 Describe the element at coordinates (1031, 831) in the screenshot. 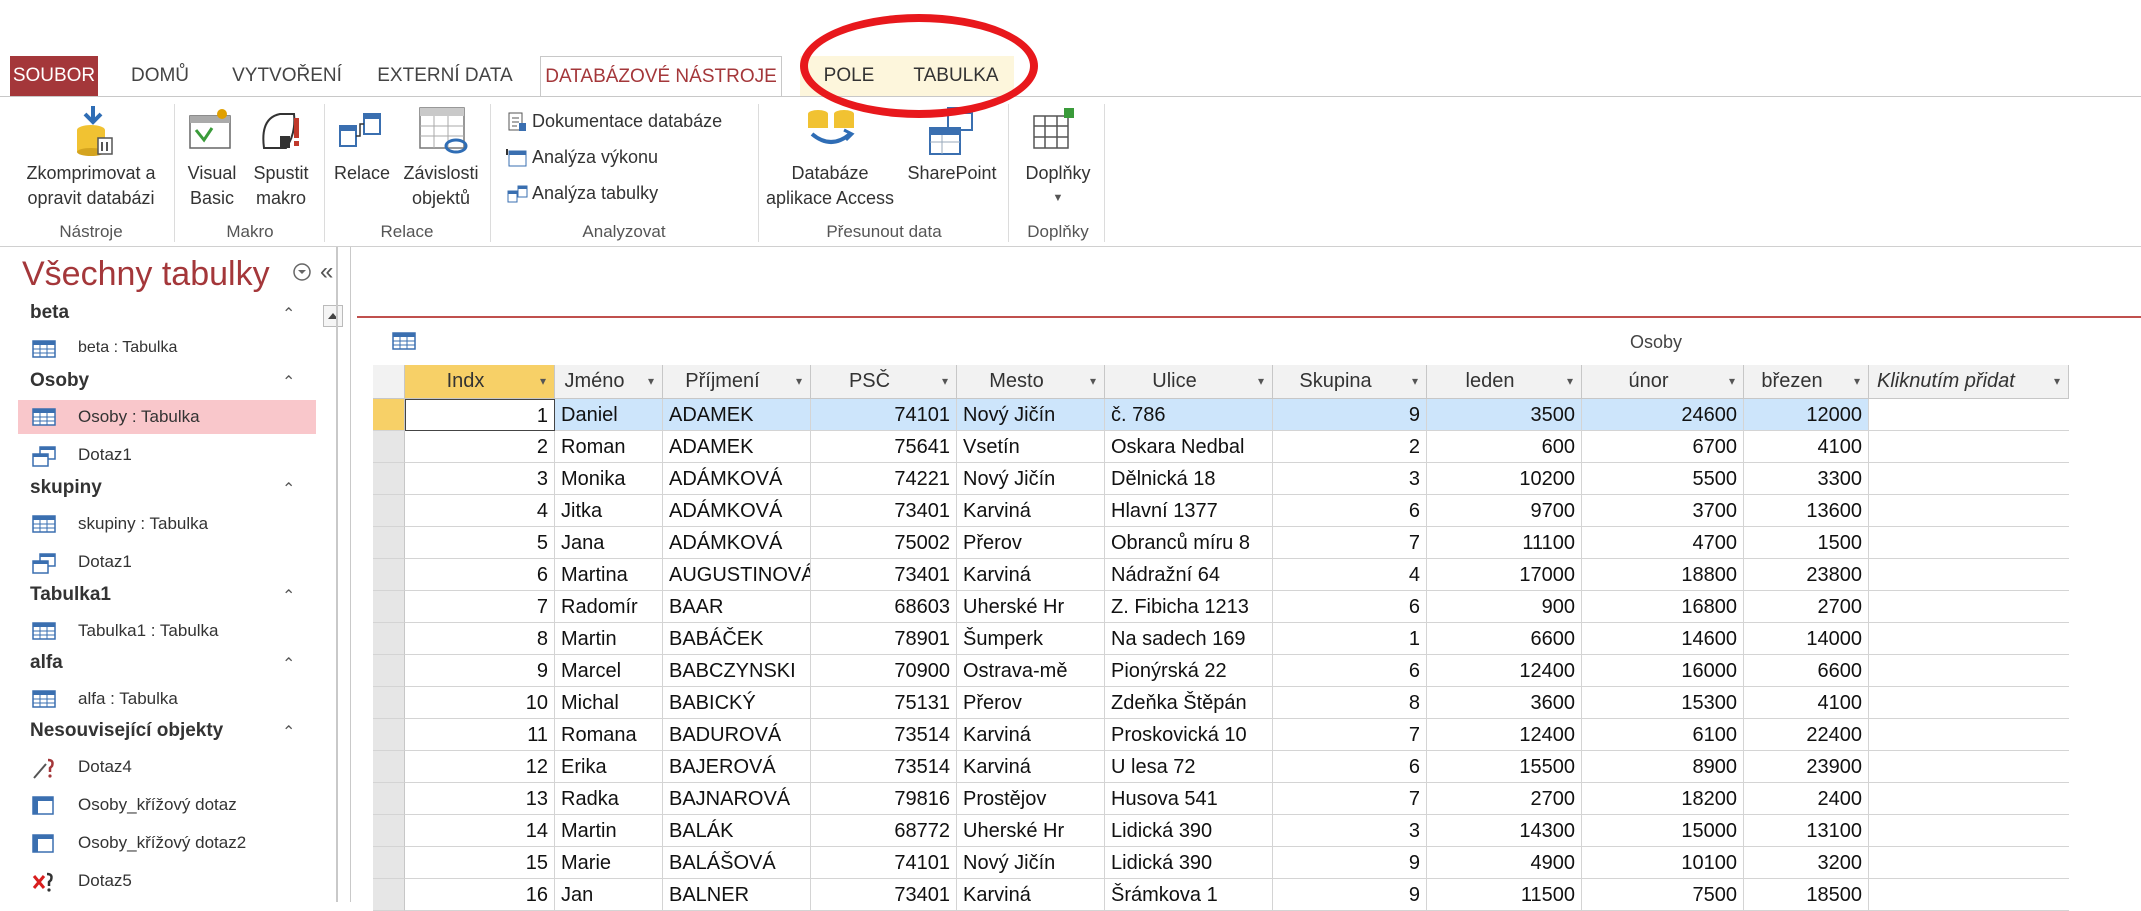

I see `table-cell: Uherské Hr` at that location.